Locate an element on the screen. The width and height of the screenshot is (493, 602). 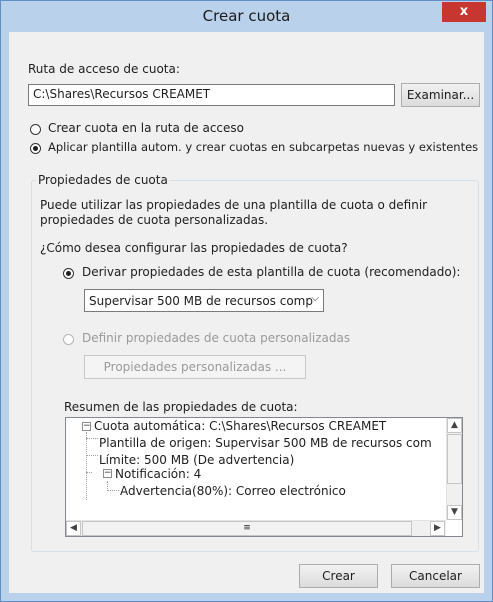
apply-template-radio is located at coordinates (35, 148).